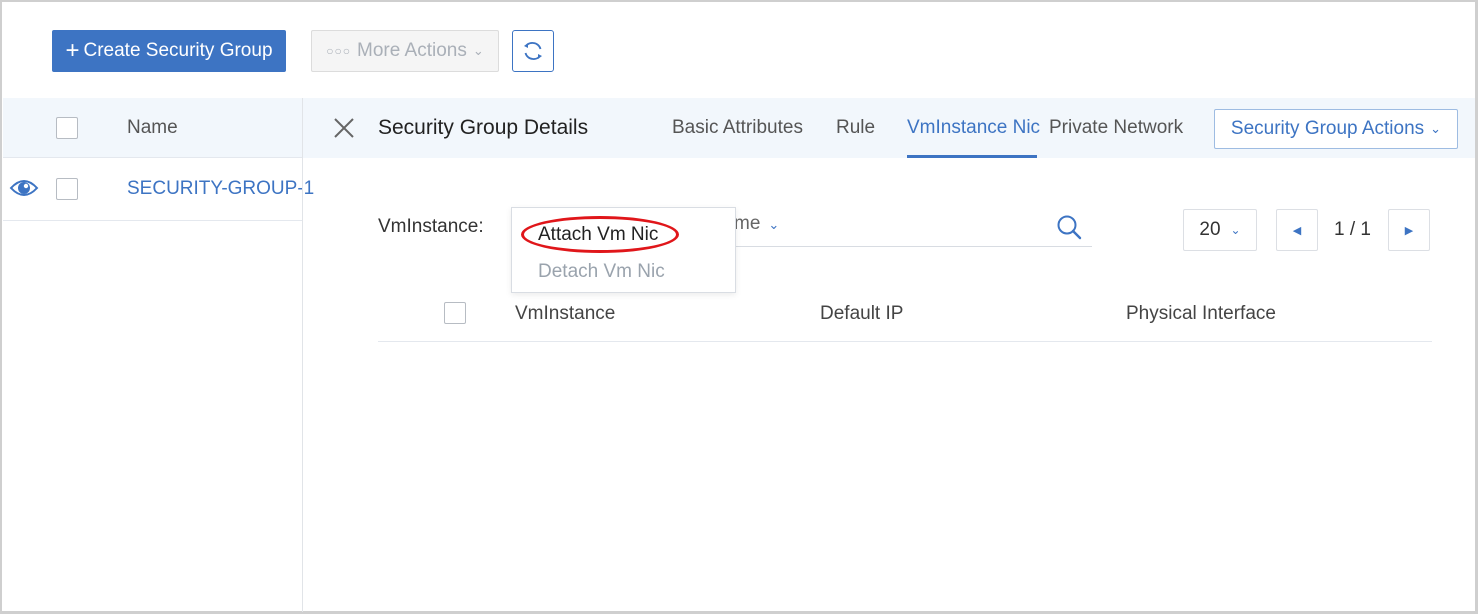 This screenshot has height=614, width=1478. I want to click on filter-field-select: me ⌄, so click(756, 224).